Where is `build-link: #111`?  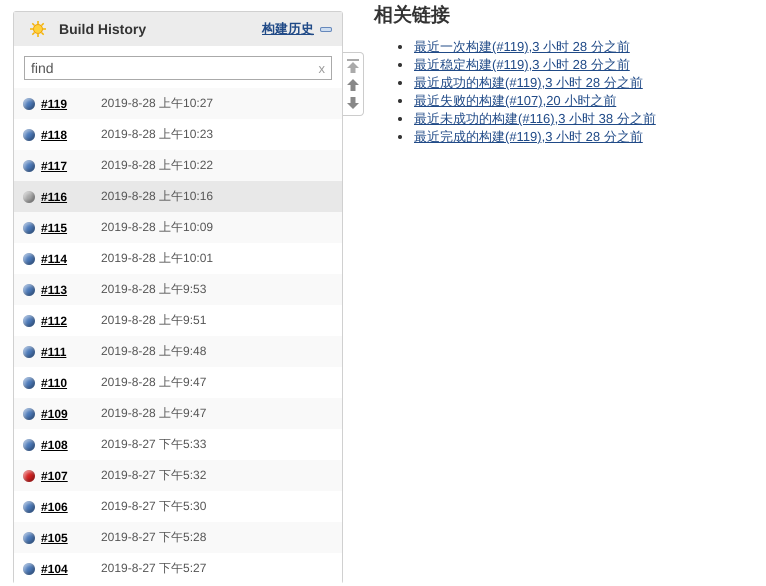 build-link: #111 is located at coordinates (71, 351).